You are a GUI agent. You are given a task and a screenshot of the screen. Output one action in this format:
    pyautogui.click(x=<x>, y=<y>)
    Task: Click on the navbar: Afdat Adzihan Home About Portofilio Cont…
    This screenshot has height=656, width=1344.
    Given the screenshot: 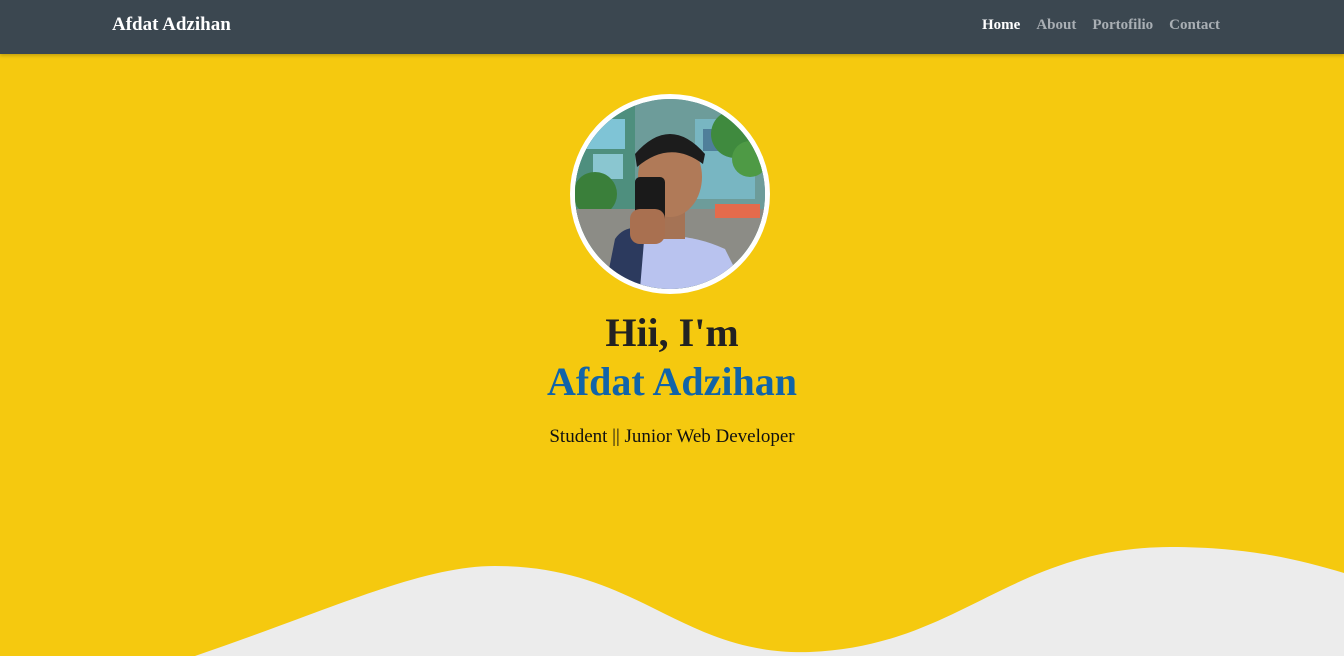 What is the action you would take?
    pyautogui.click(x=672, y=27)
    